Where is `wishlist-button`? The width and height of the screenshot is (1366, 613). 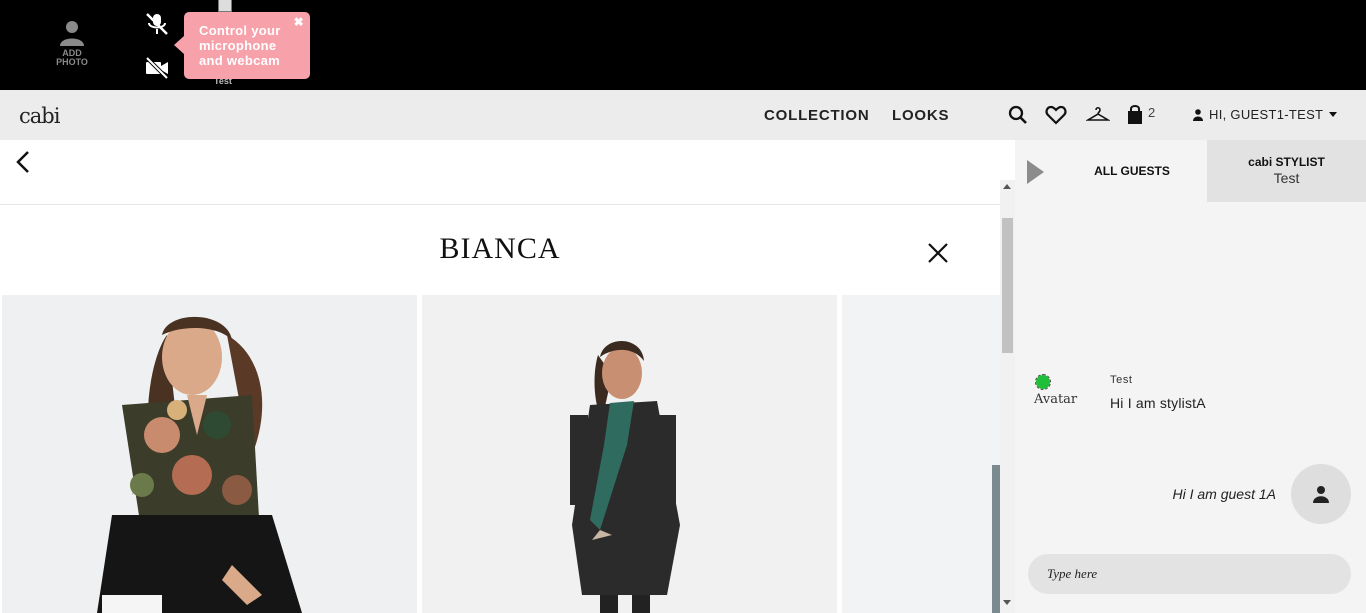
wishlist-button is located at coordinates (1056, 115).